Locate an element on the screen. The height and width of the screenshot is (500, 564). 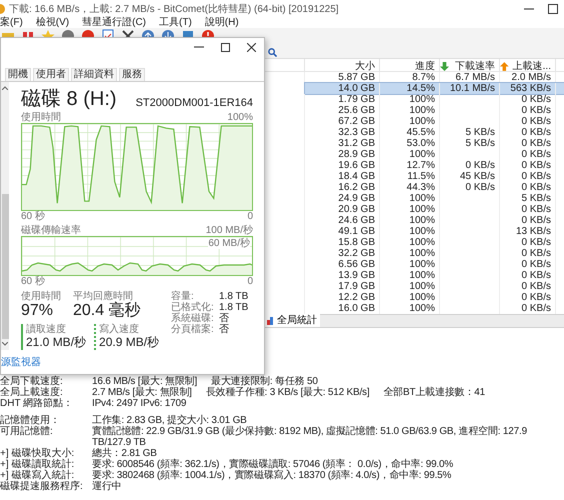
stat-label: +] 磁碟寫入統計: is located at coordinates (37, 475).